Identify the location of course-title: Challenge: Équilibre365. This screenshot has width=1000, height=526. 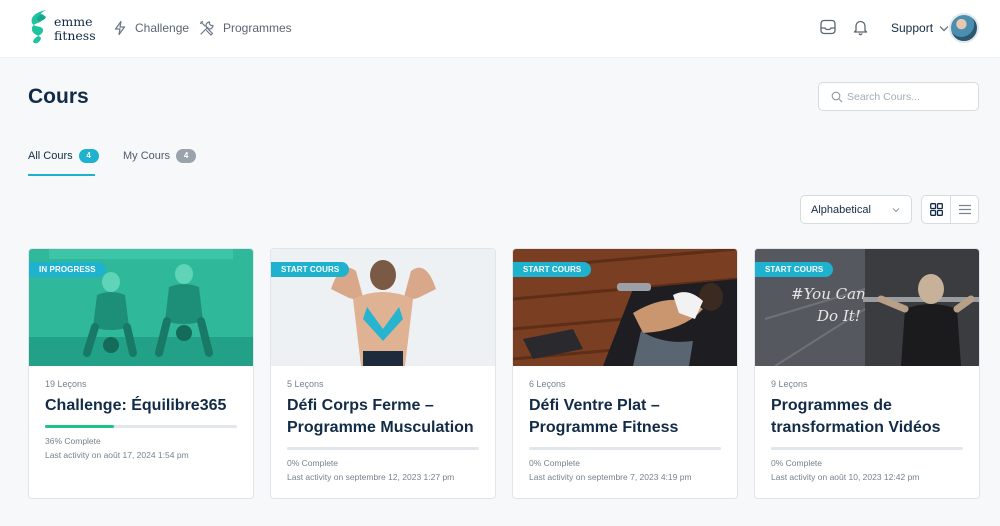
(145, 406).